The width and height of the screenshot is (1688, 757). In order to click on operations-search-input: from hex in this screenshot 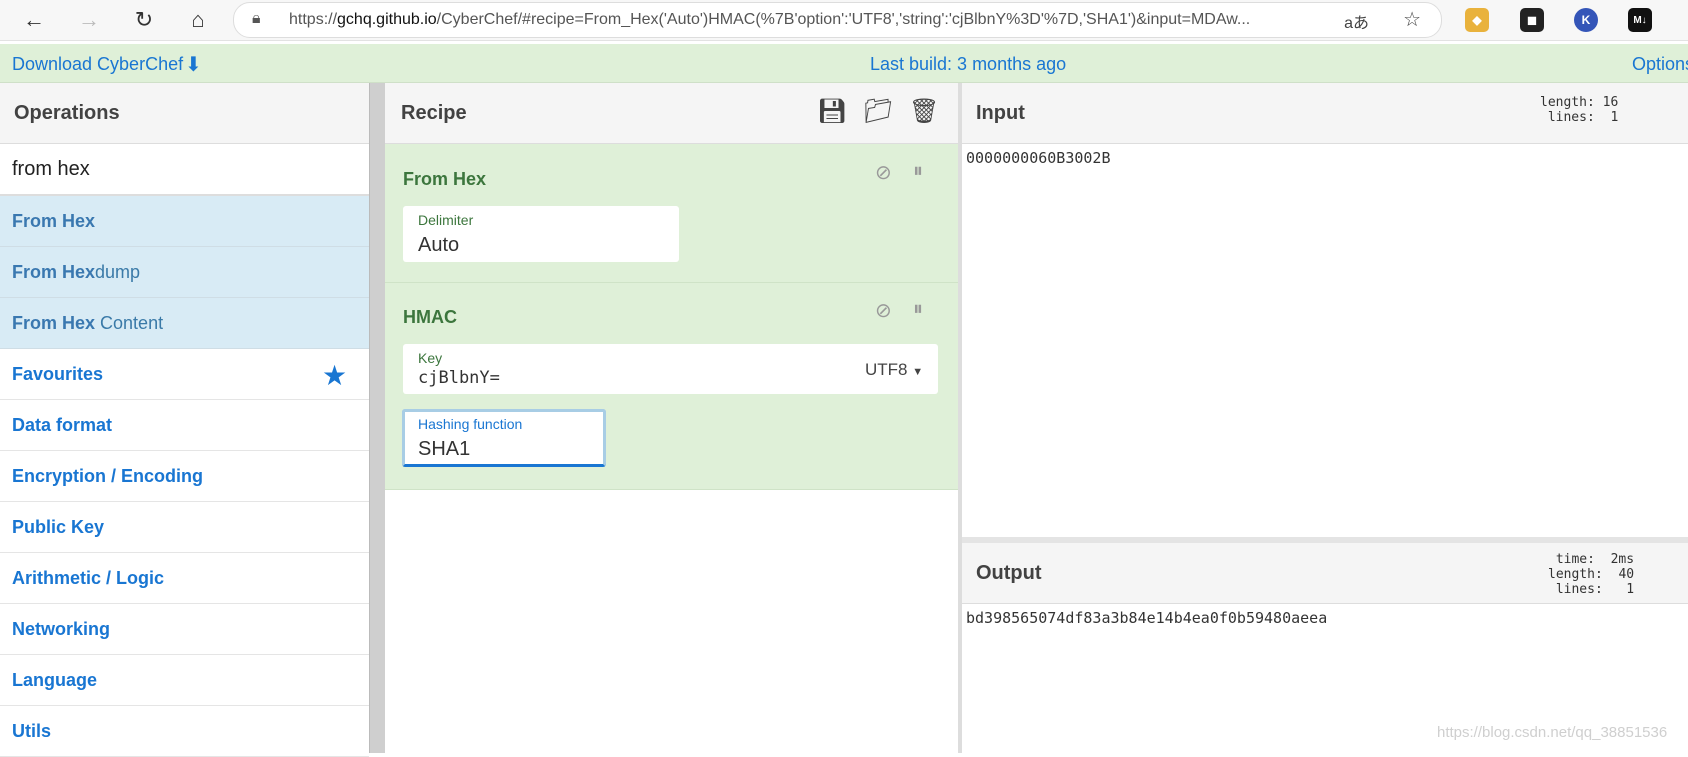, I will do `click(184, 170)`.